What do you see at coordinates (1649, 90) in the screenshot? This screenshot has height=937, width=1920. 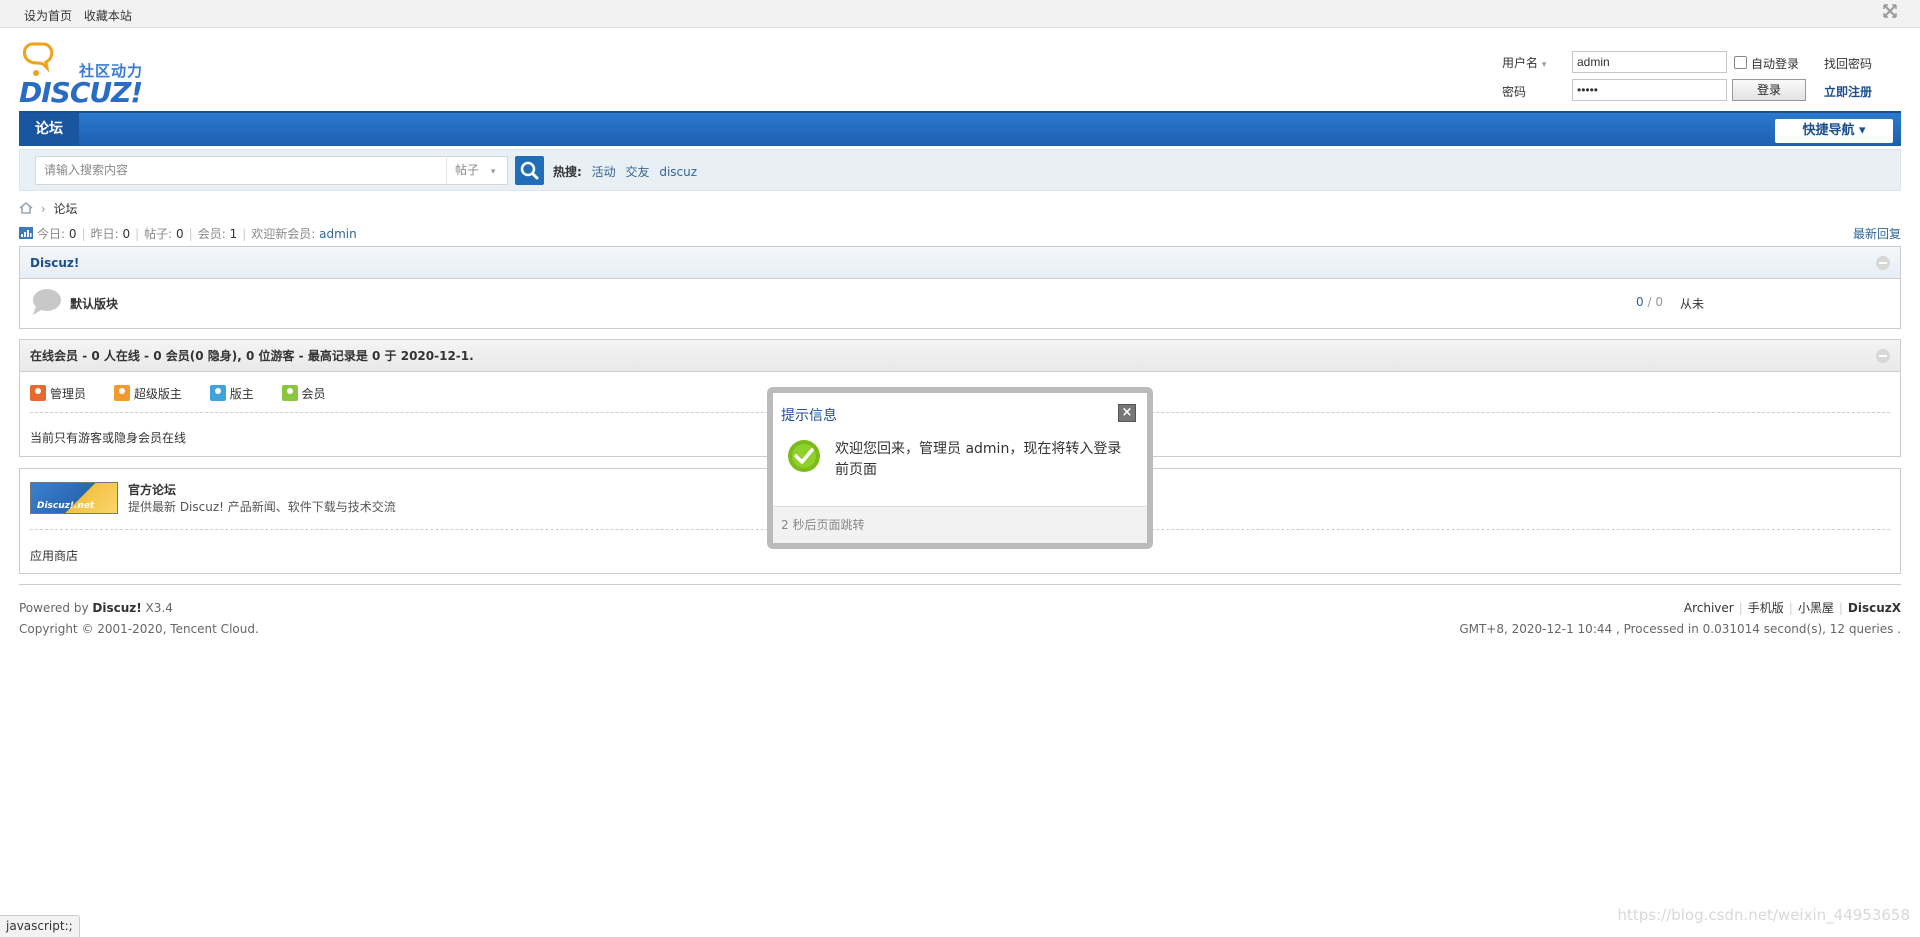 I see `password-input` at bounding box center [1649, 90].